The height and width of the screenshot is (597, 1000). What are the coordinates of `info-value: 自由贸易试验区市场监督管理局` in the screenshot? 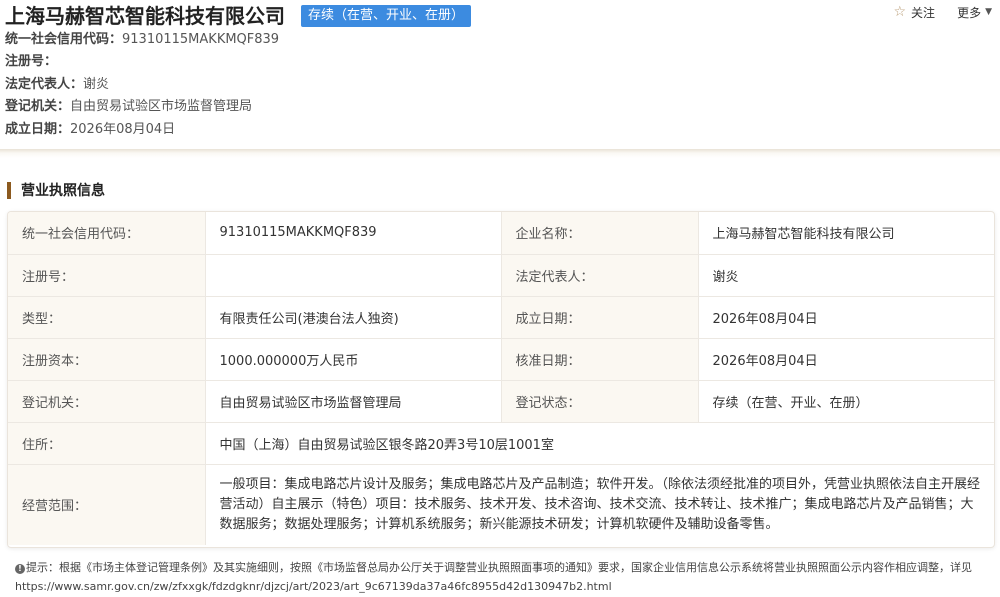 It's located at (161, 106).